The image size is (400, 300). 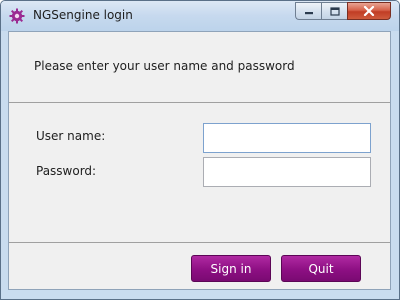 I want to click on password-input, so click(x=287, y=172).